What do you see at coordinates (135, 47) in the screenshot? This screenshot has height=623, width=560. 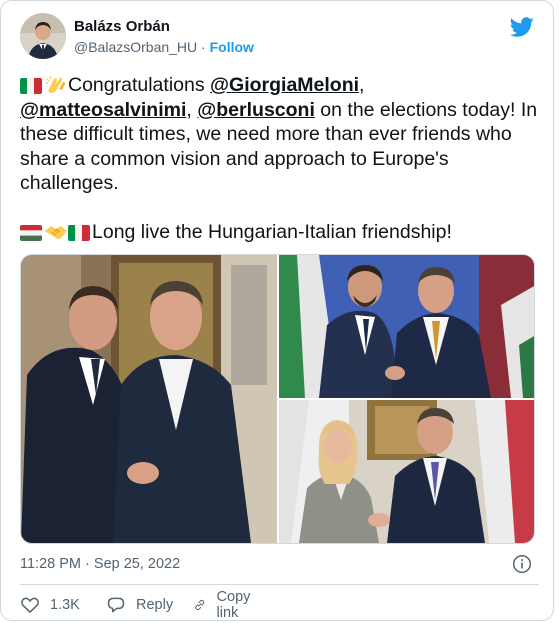 I see `author-handle: @BalazsOrban_HU` at bounding box center [135, 47].